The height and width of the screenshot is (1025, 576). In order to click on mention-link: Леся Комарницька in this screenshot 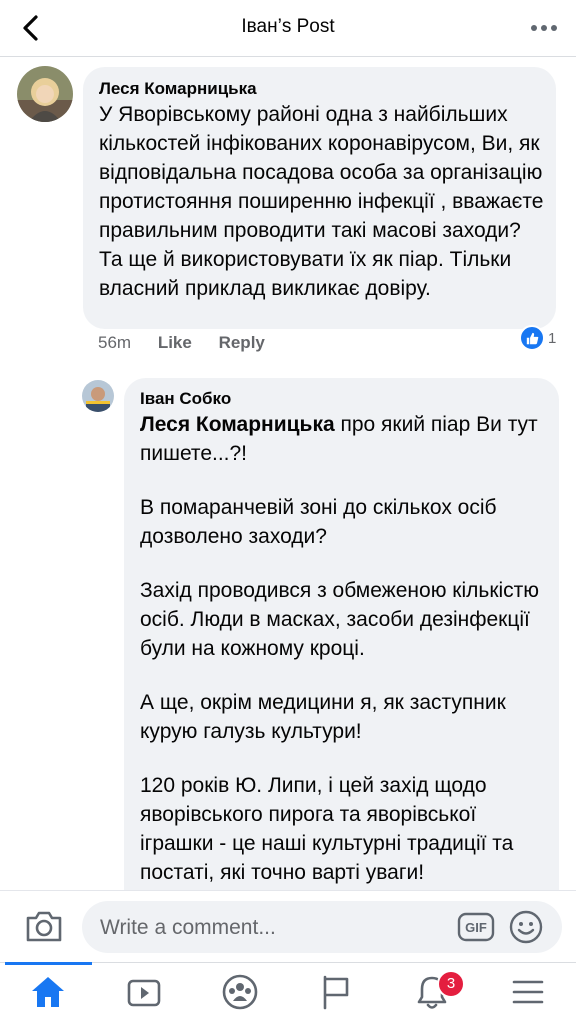, I will do `click(237, 424)`.